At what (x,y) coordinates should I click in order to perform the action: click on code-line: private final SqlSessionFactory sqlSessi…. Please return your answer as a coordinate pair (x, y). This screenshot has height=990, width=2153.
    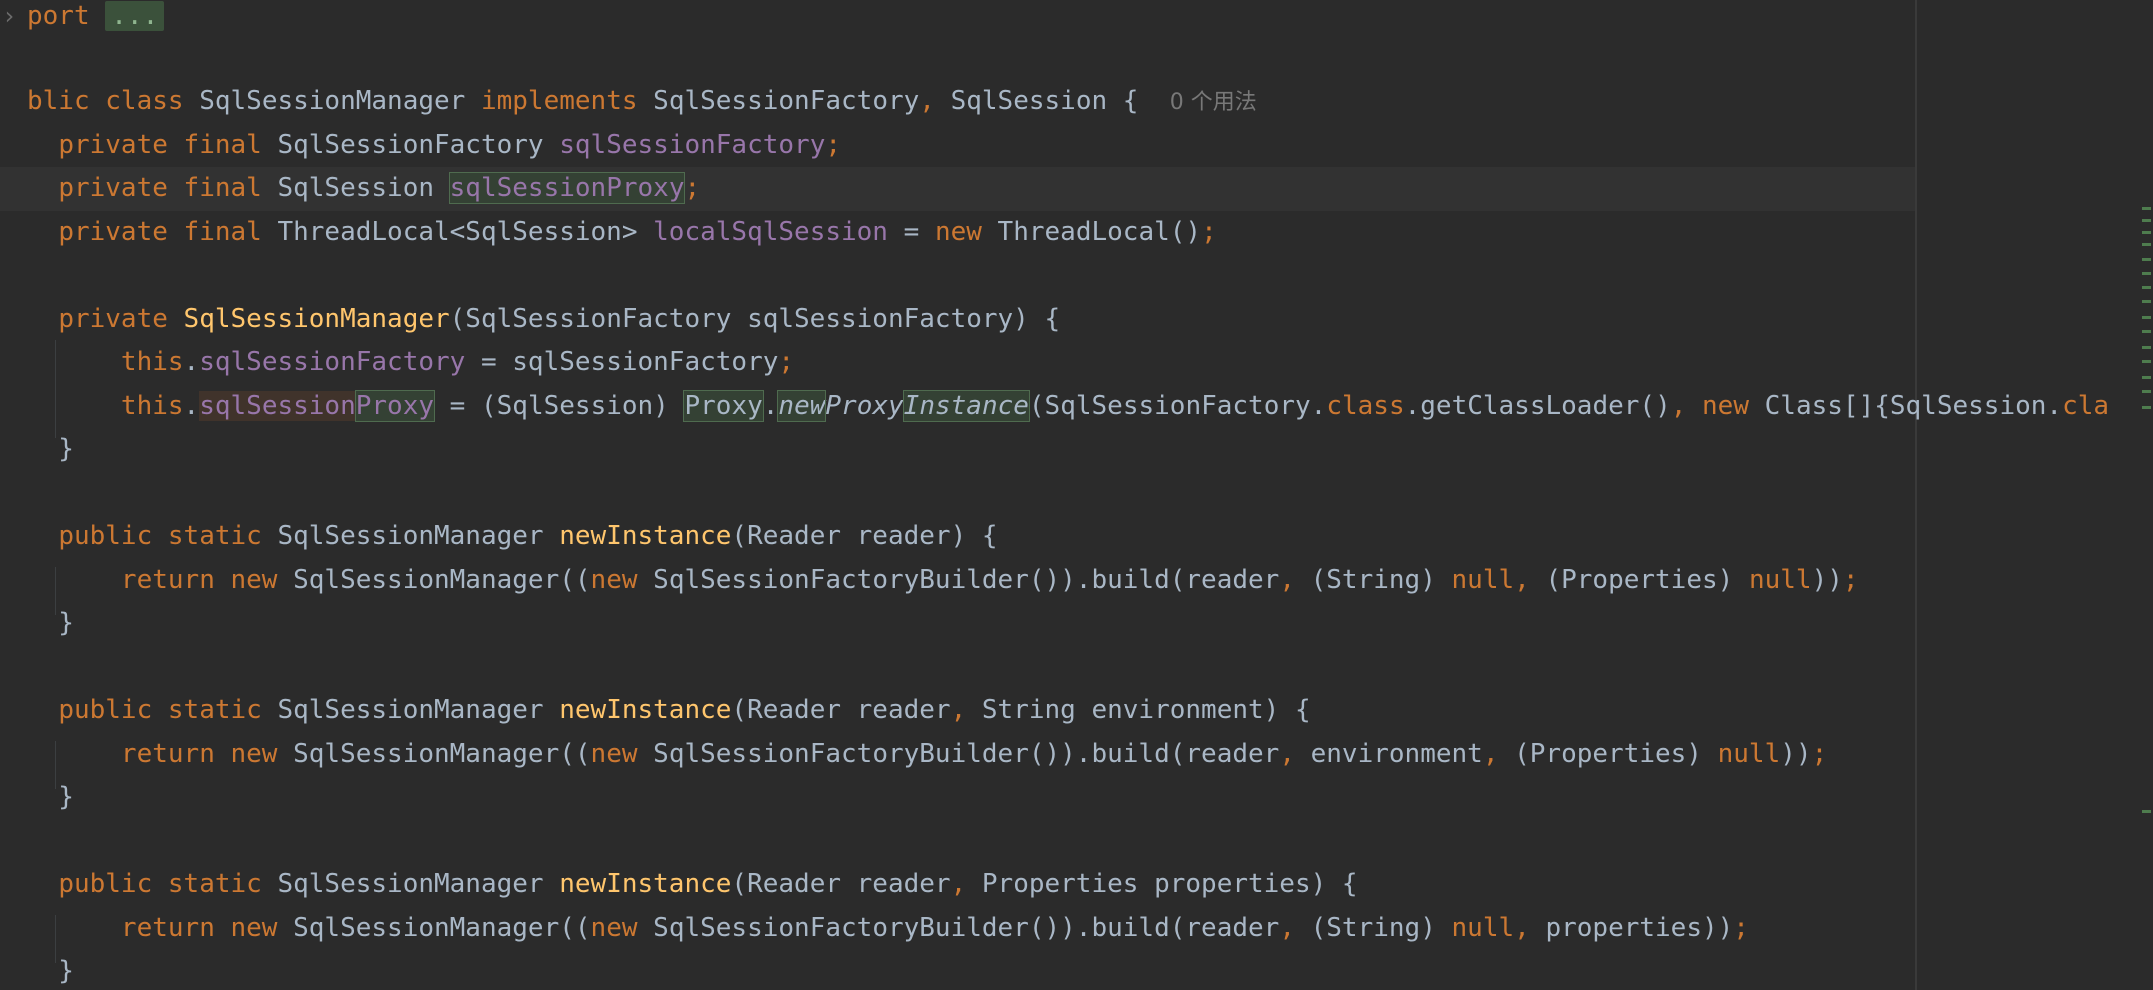
    Looking at the image, I should click on (420, 146).